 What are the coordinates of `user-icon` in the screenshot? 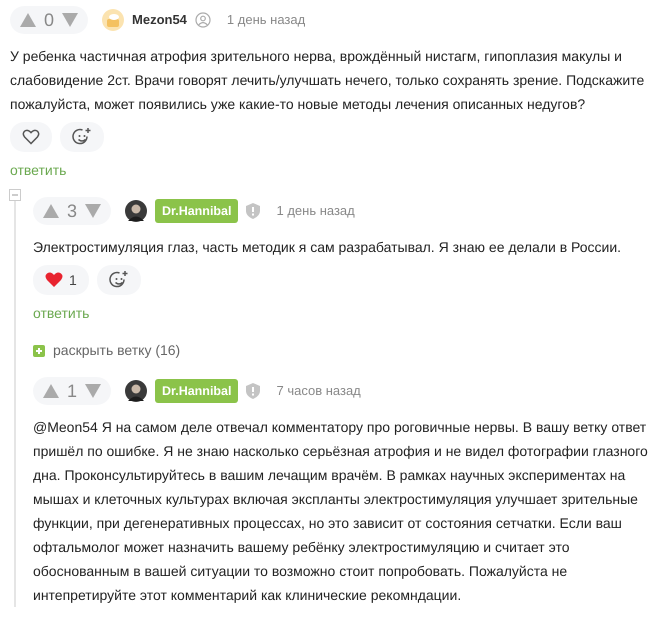 It's located at (202, 20).